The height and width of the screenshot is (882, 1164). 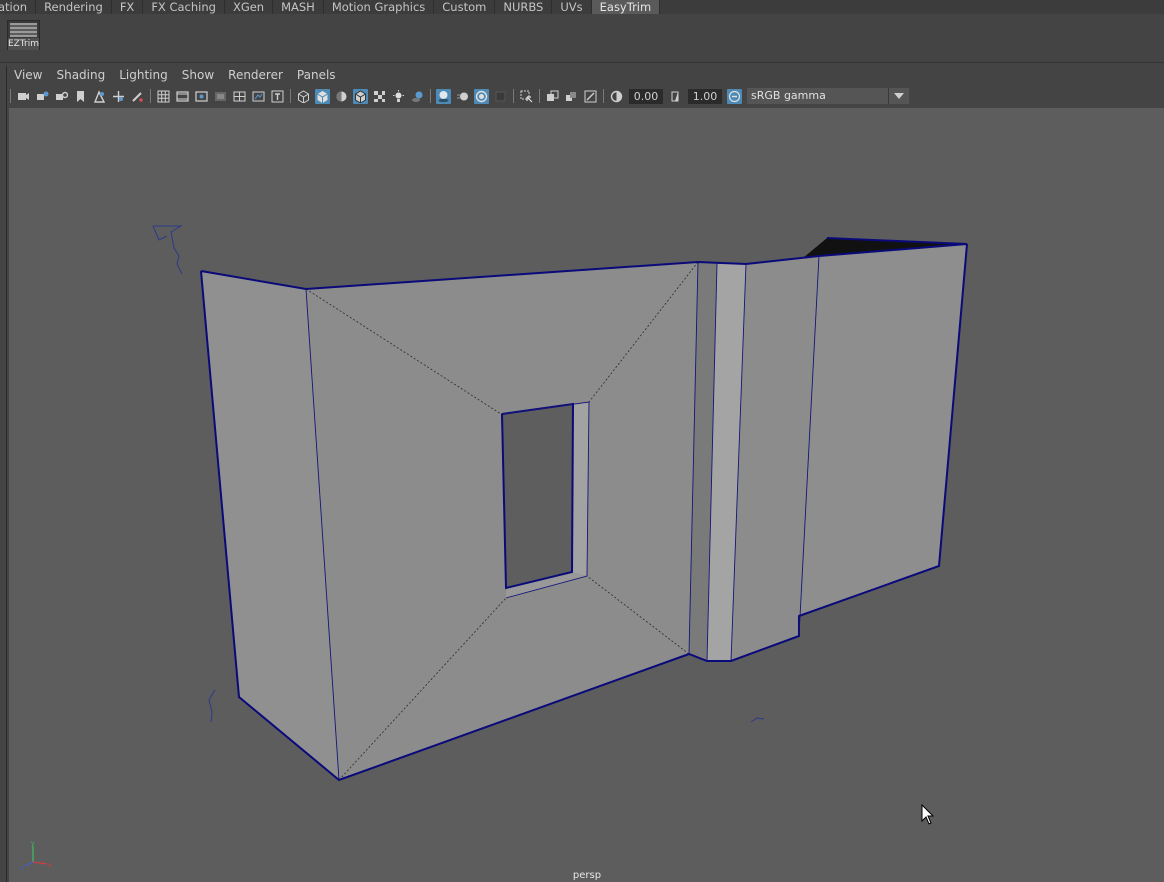 What do you see at coordinates (571, 96) in the screenshot?
I see `xray-active-components-icon` at bounding box center [571, 96].